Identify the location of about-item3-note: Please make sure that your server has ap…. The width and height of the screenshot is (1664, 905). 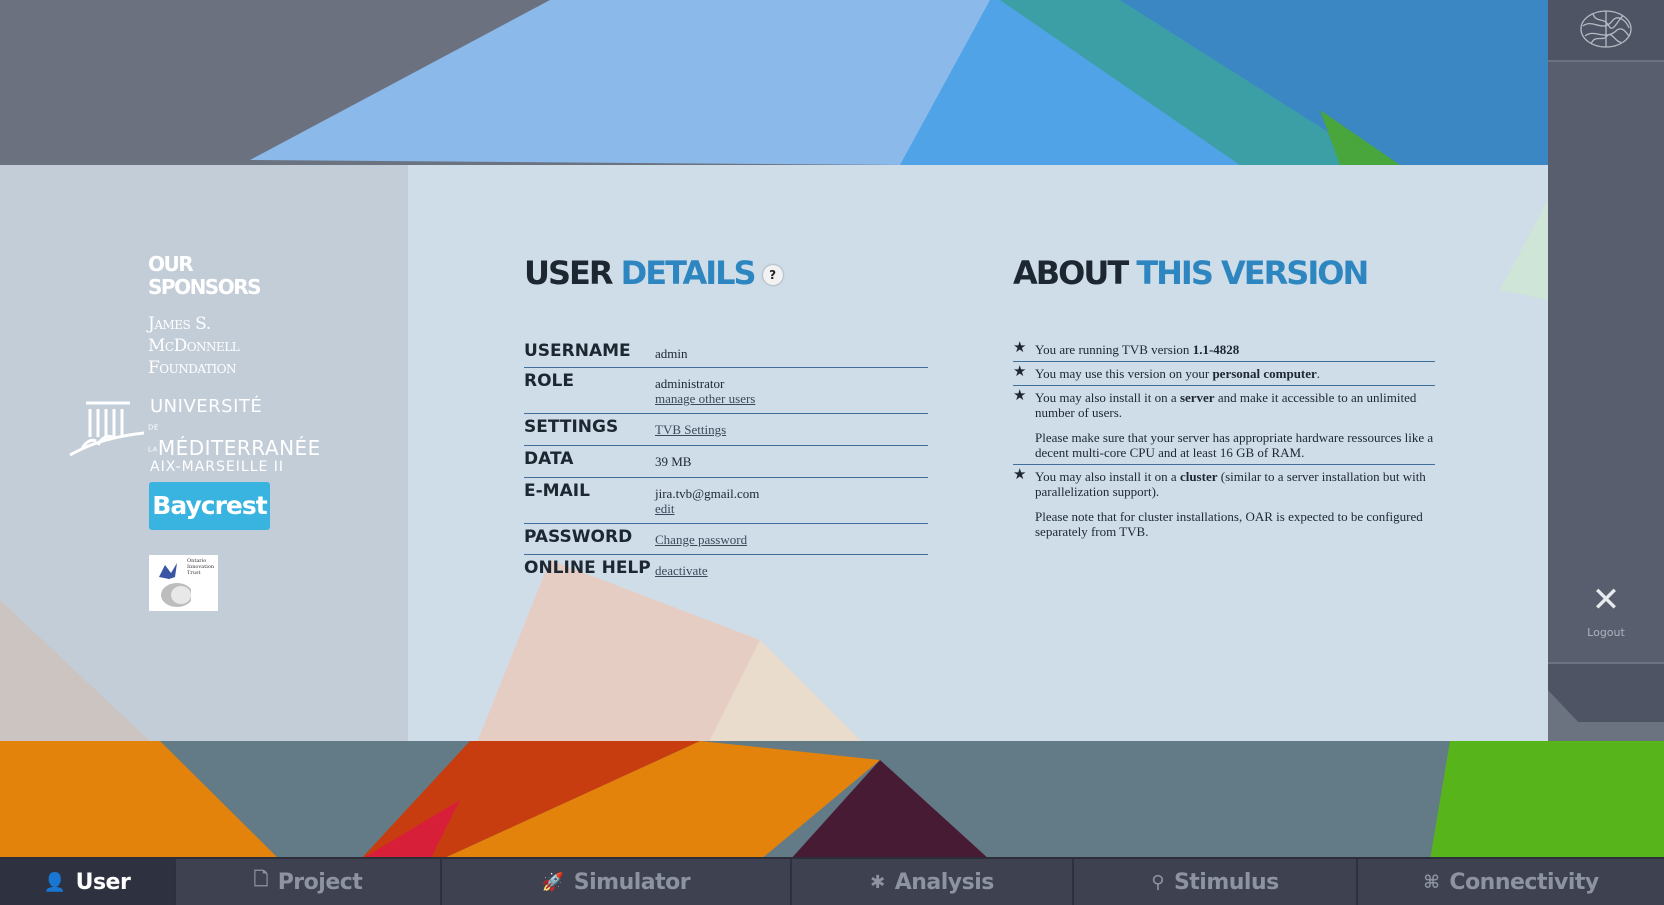
(1234, 445).